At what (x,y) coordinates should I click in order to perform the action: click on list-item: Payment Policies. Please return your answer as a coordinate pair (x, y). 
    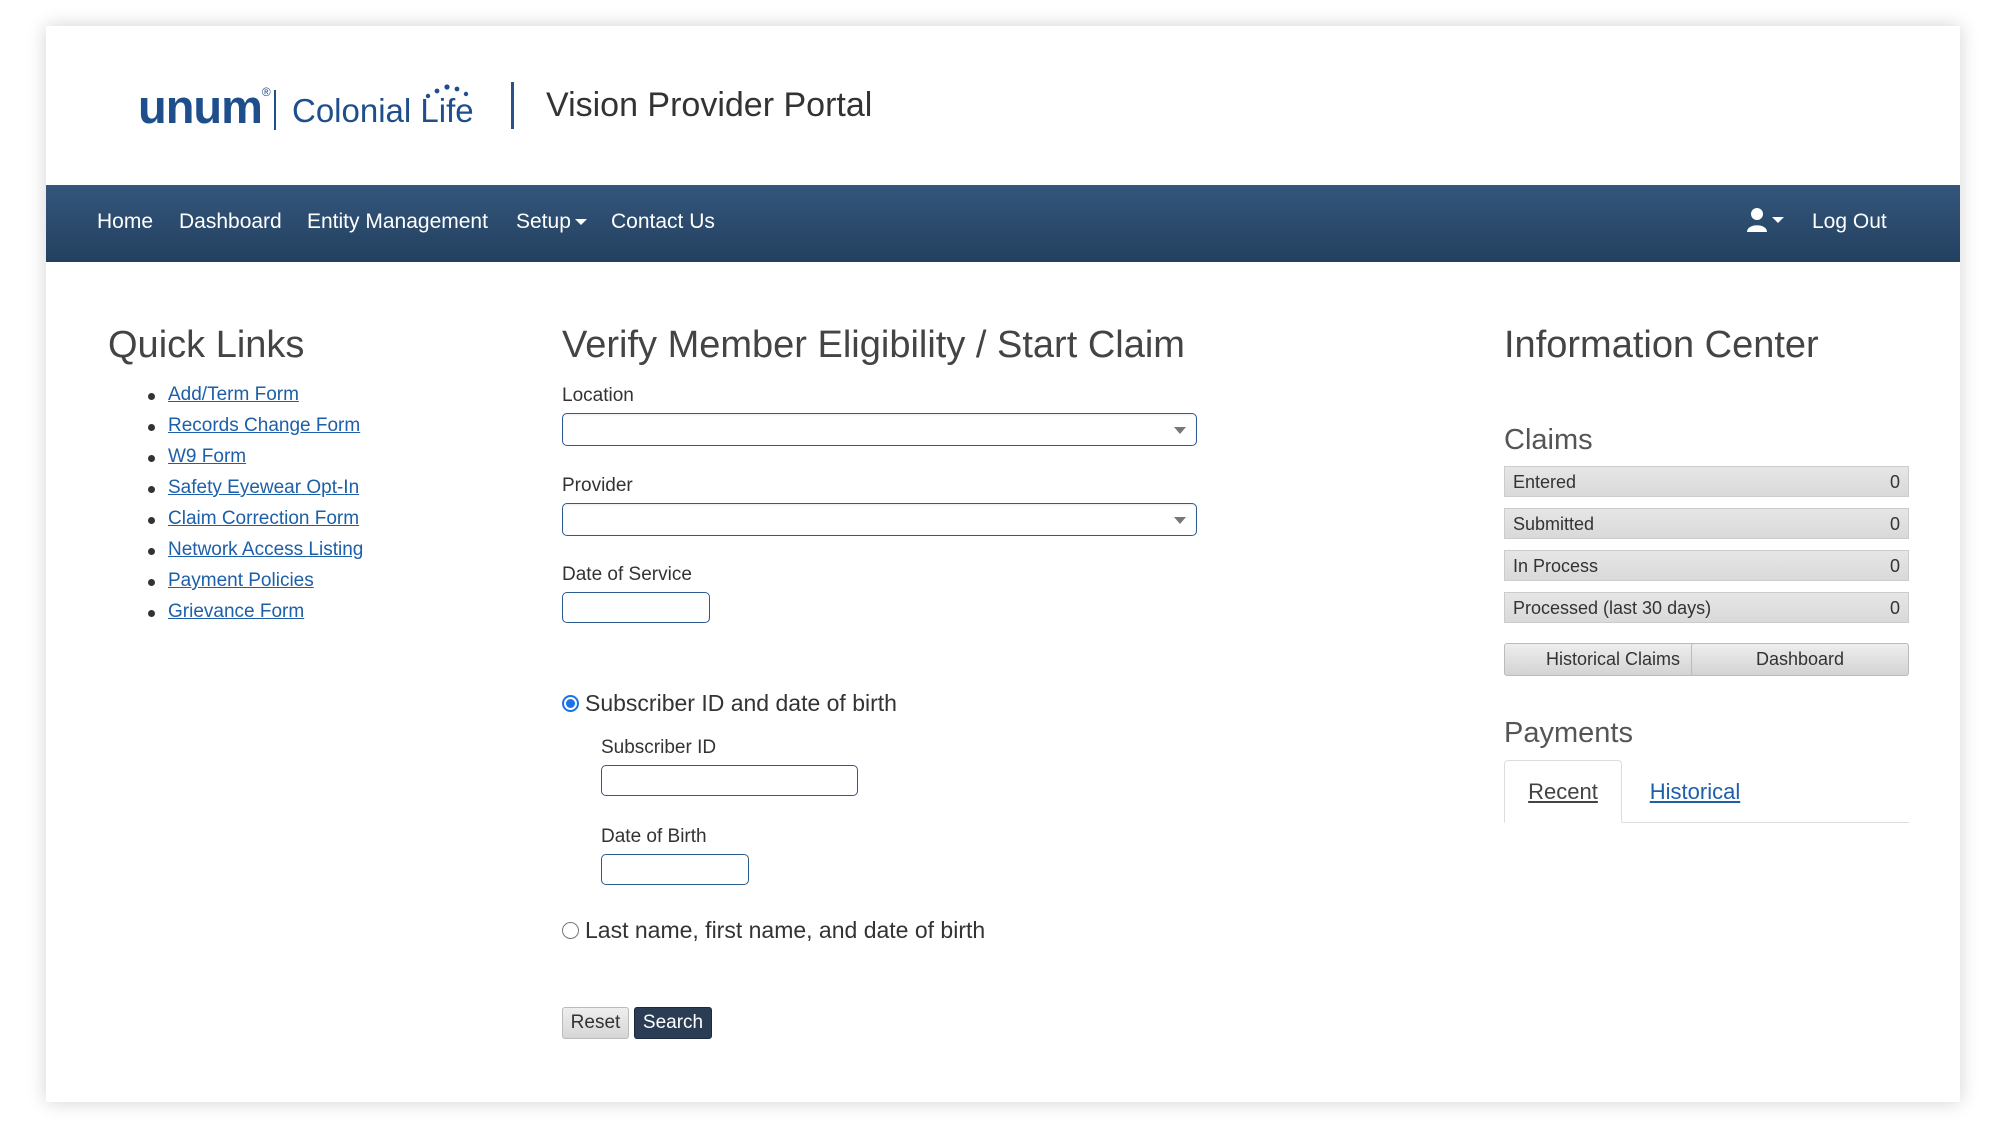
    Looking at the image, I should click on (255, 585).